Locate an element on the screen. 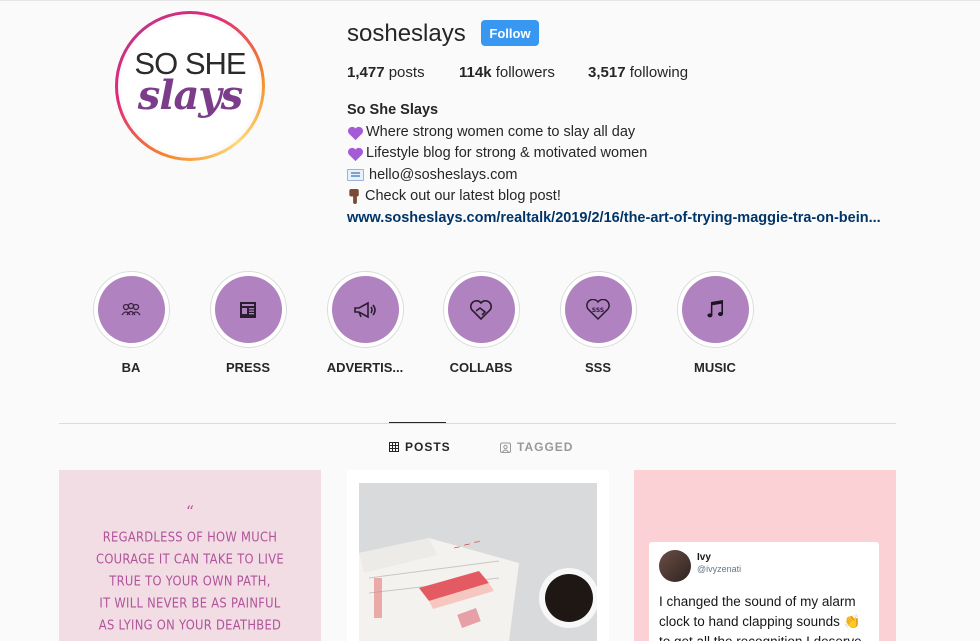  heart-handshake-icon is located at coordinates (481, 309).